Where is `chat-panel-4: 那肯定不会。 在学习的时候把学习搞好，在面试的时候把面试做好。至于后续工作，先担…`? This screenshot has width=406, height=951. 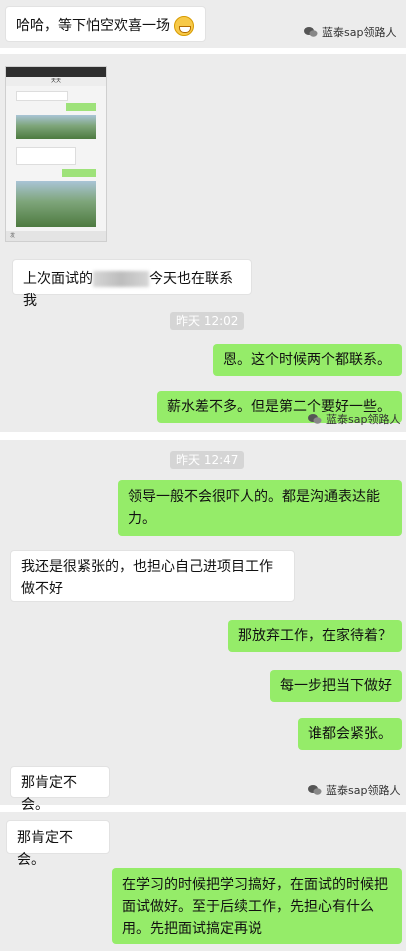 chat-panel-4: 那肯定不会。 在学习的时候把学习搞好，在面试的时候把面试做好。至于后续工作，先担… is located at coordinates (203, 881).